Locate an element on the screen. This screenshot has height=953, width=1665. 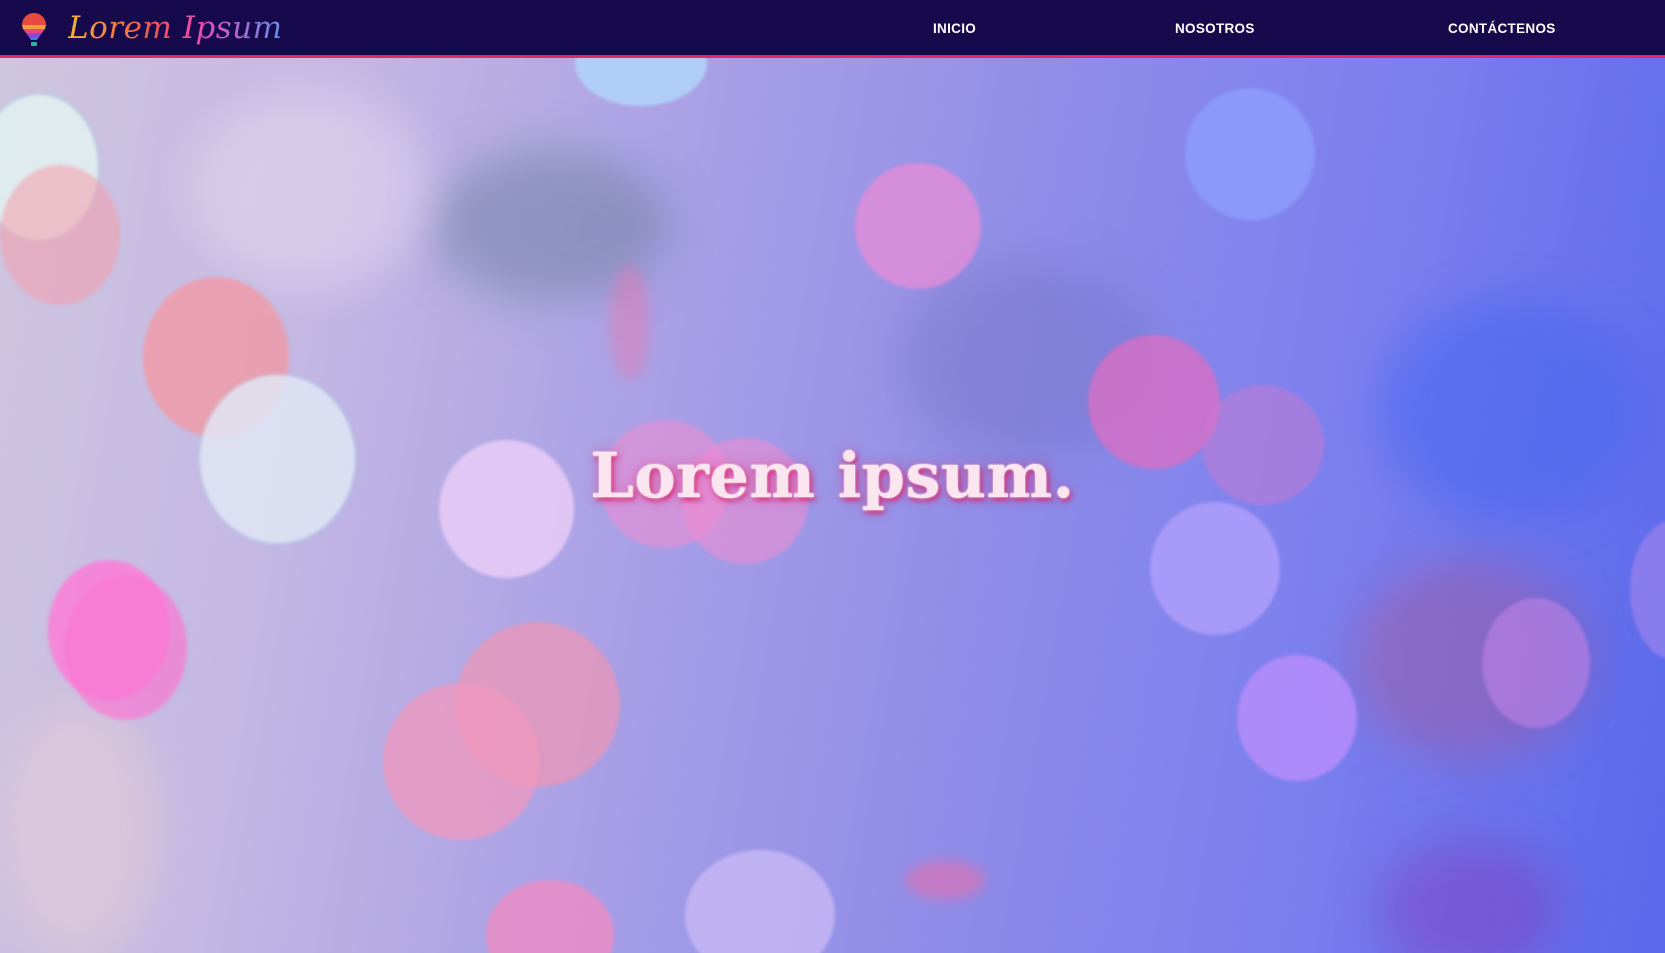
brand-logo-text: Lorem Ipsum is located at coordinates (175, 28).